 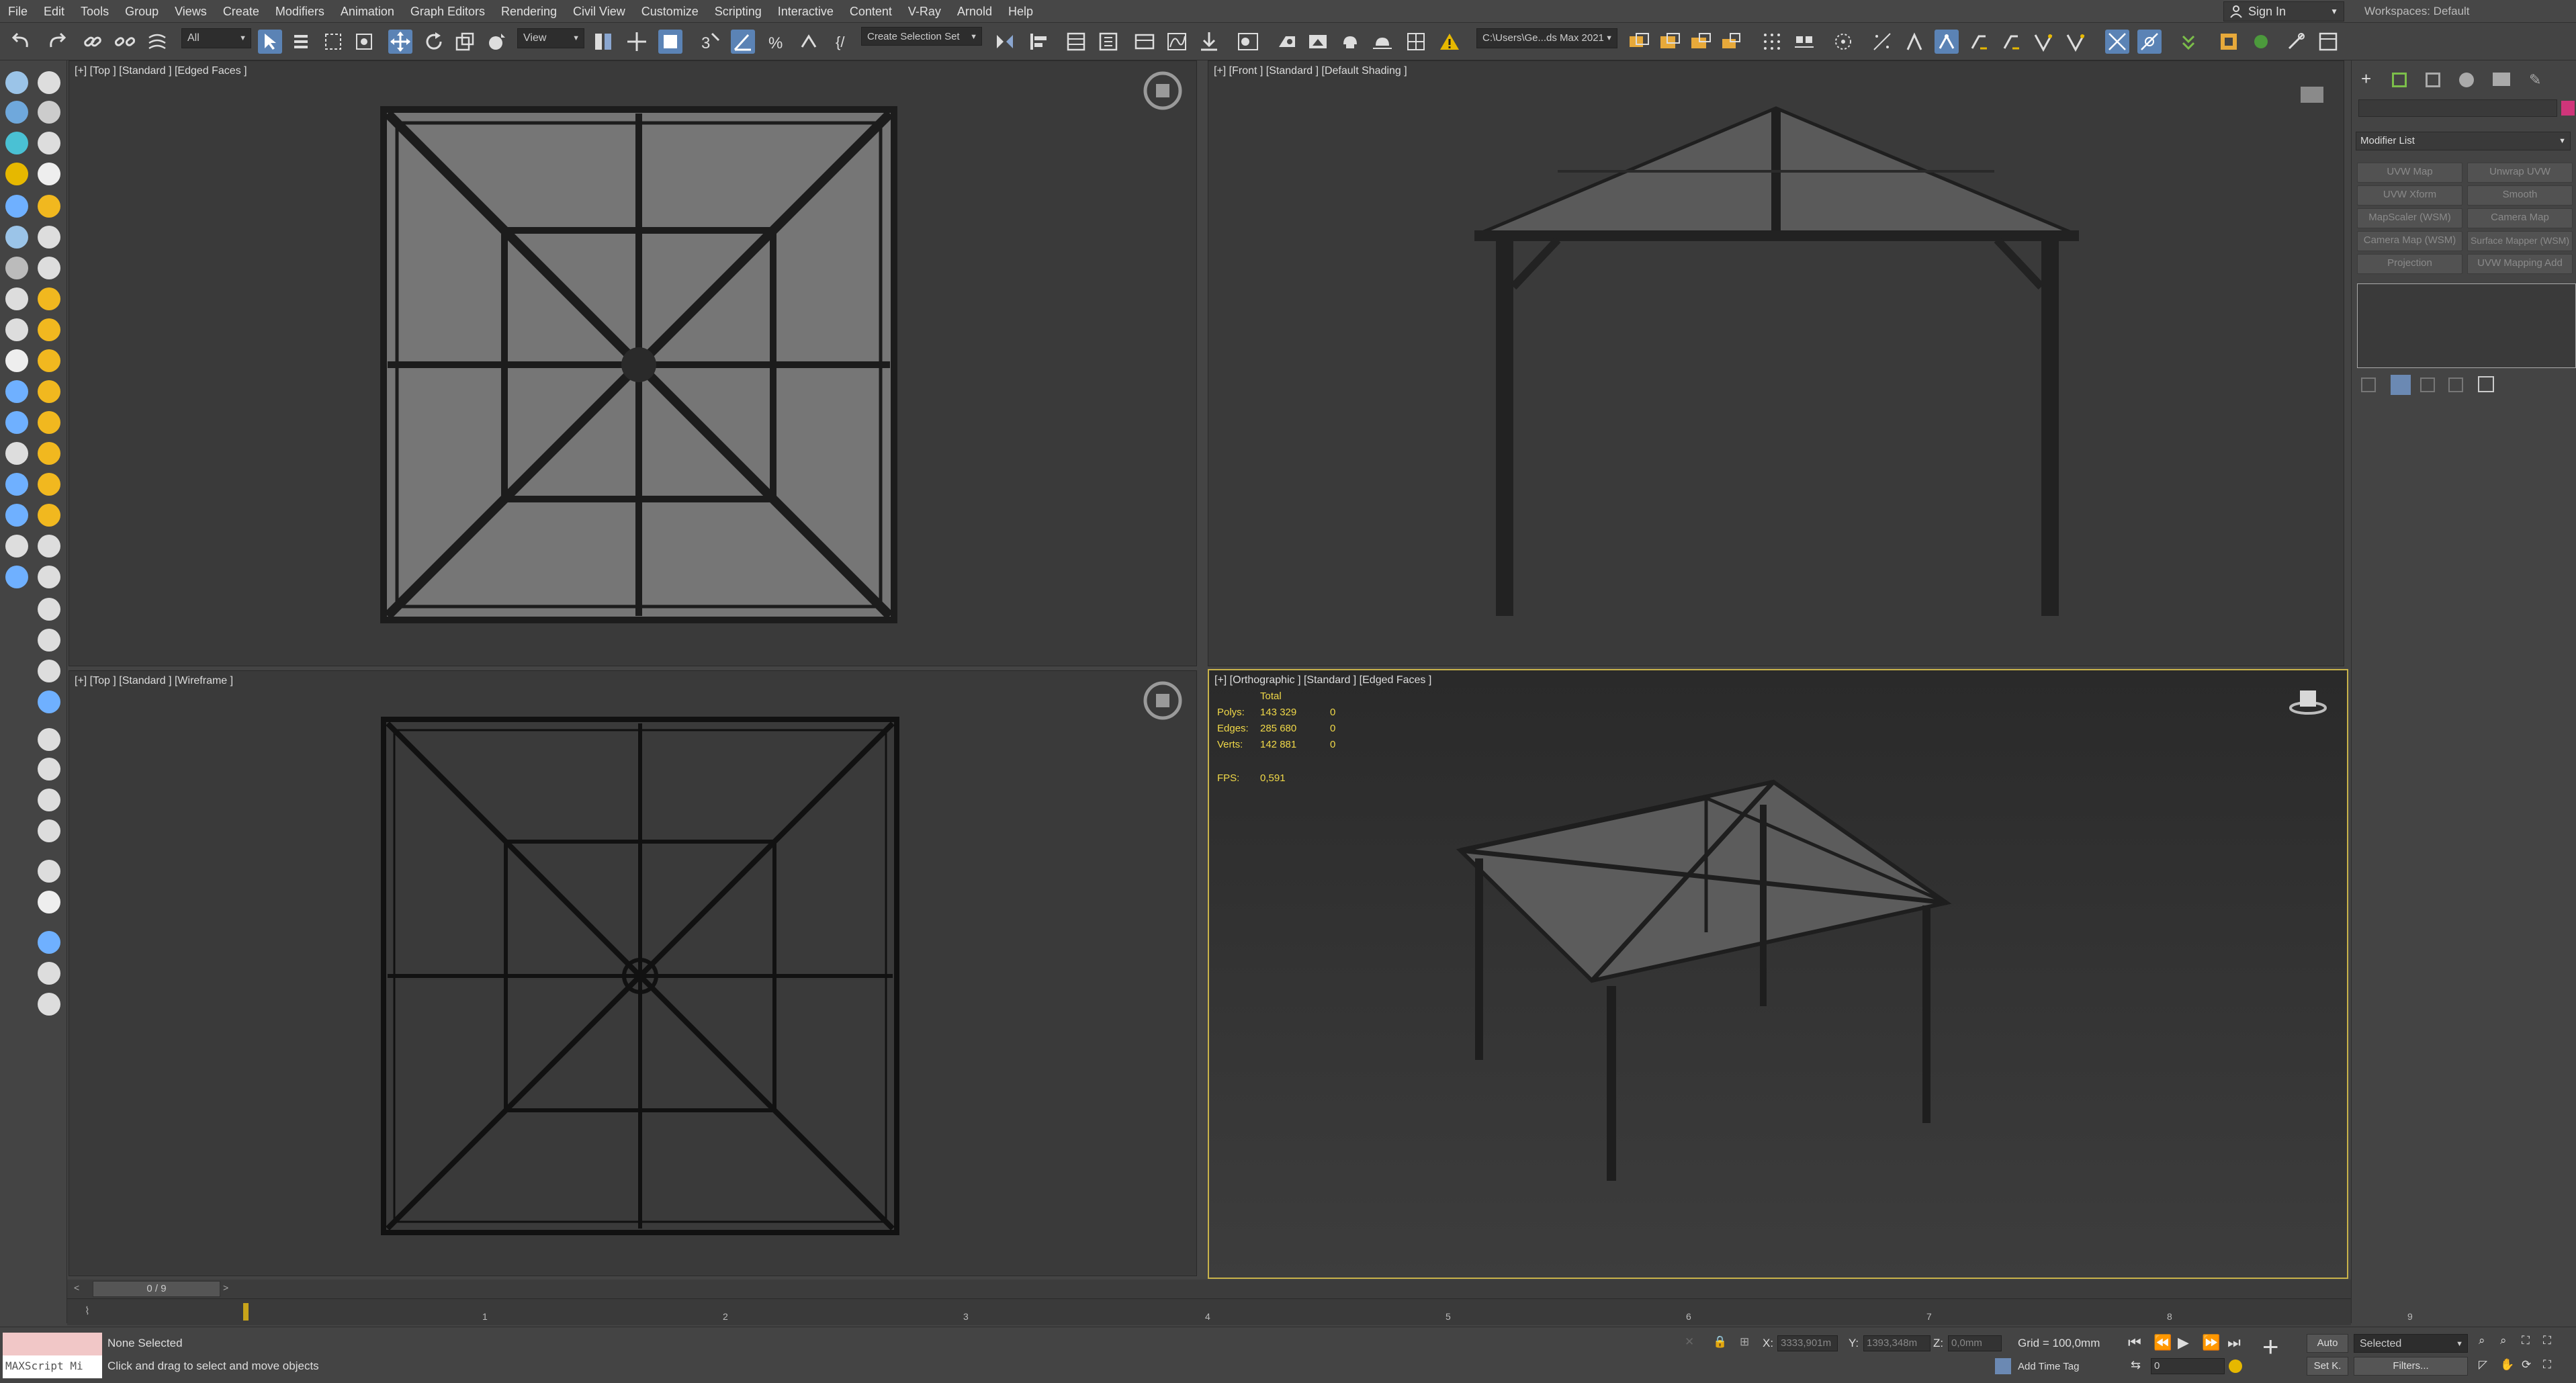 What do you see at coordinates (95, 11) in the screenshot?
I see `menu-tools: Tools` at bounding box center [95, 11].